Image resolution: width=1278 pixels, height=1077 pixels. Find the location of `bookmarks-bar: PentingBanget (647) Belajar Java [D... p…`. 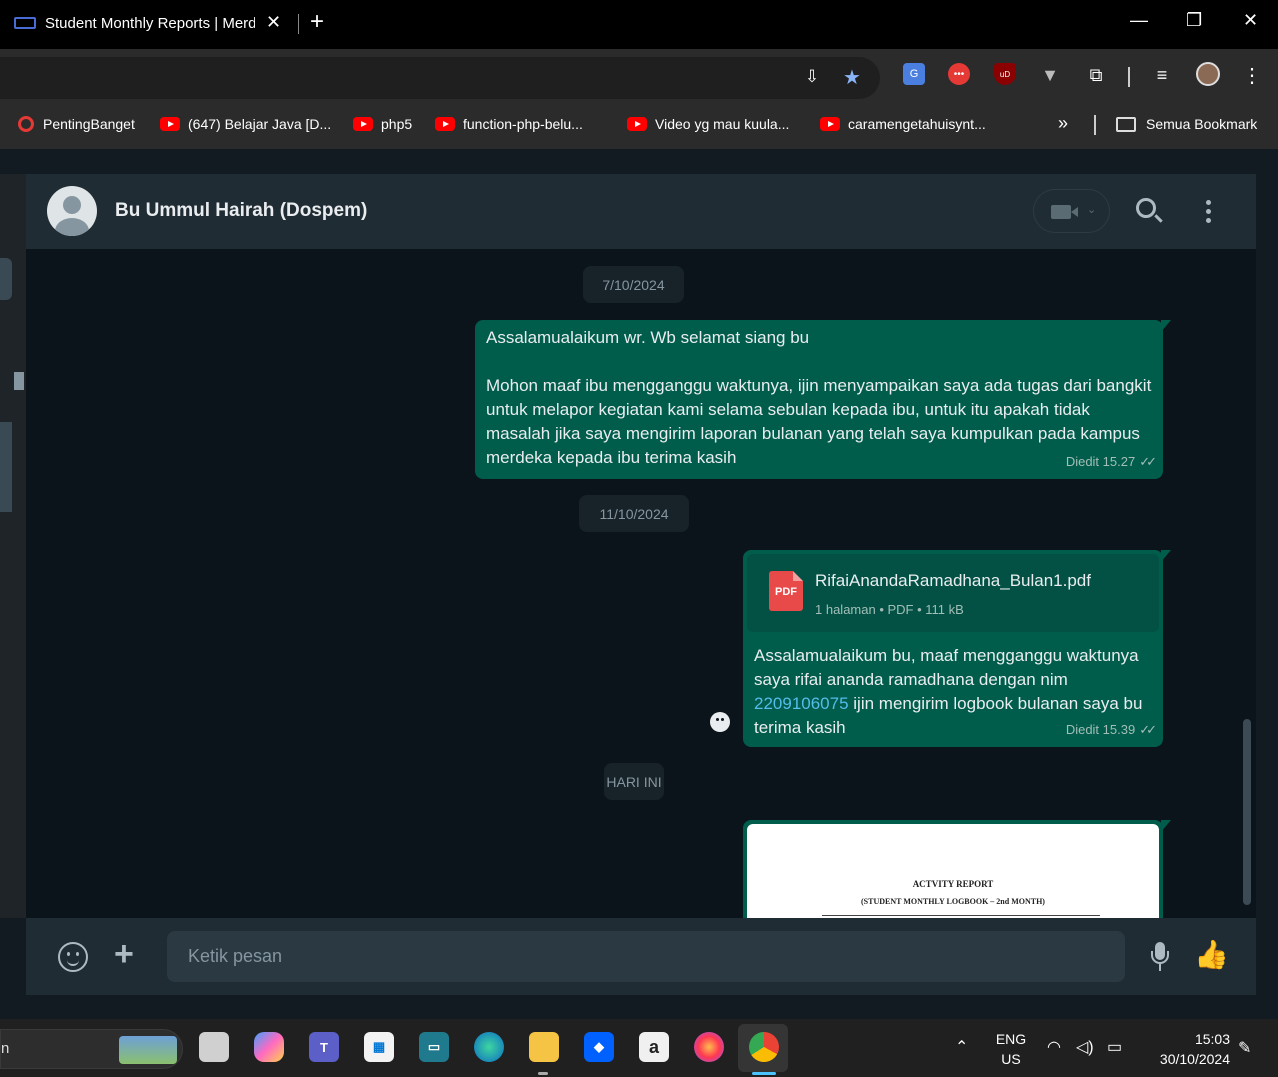

bookmarks-bar: PentingBanget (647) Belajar Java [D... p… is located at coordinates (639, 125).